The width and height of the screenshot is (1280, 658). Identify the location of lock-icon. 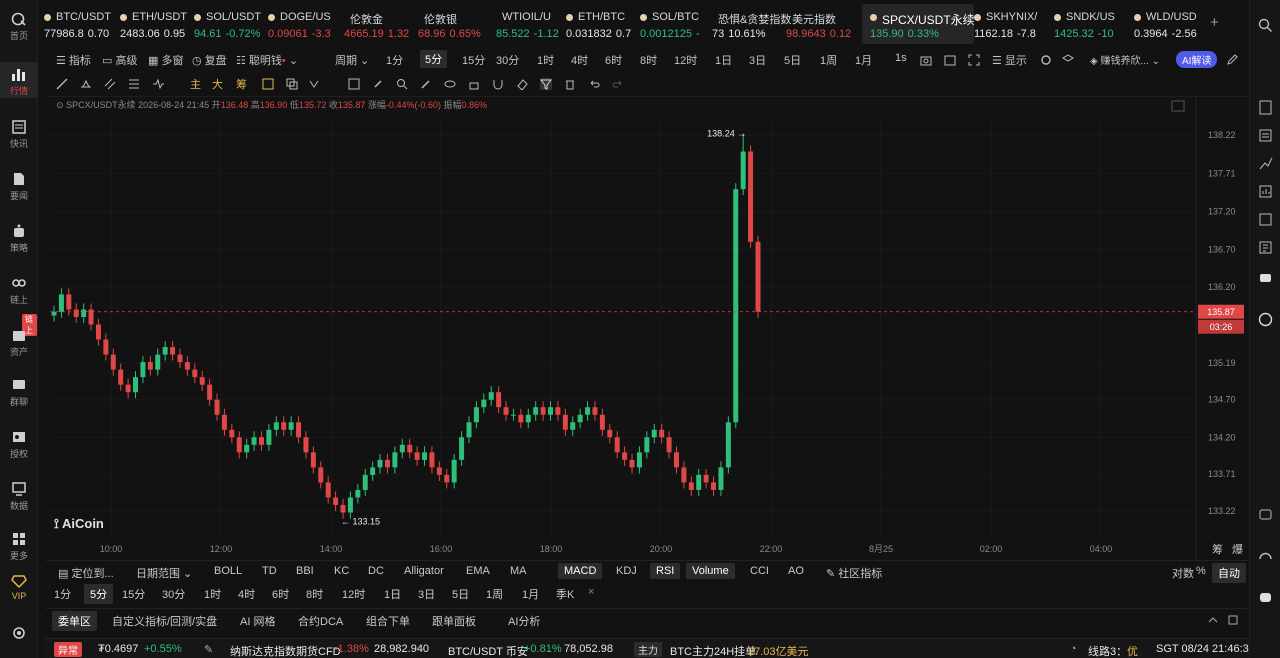
(474, 84).